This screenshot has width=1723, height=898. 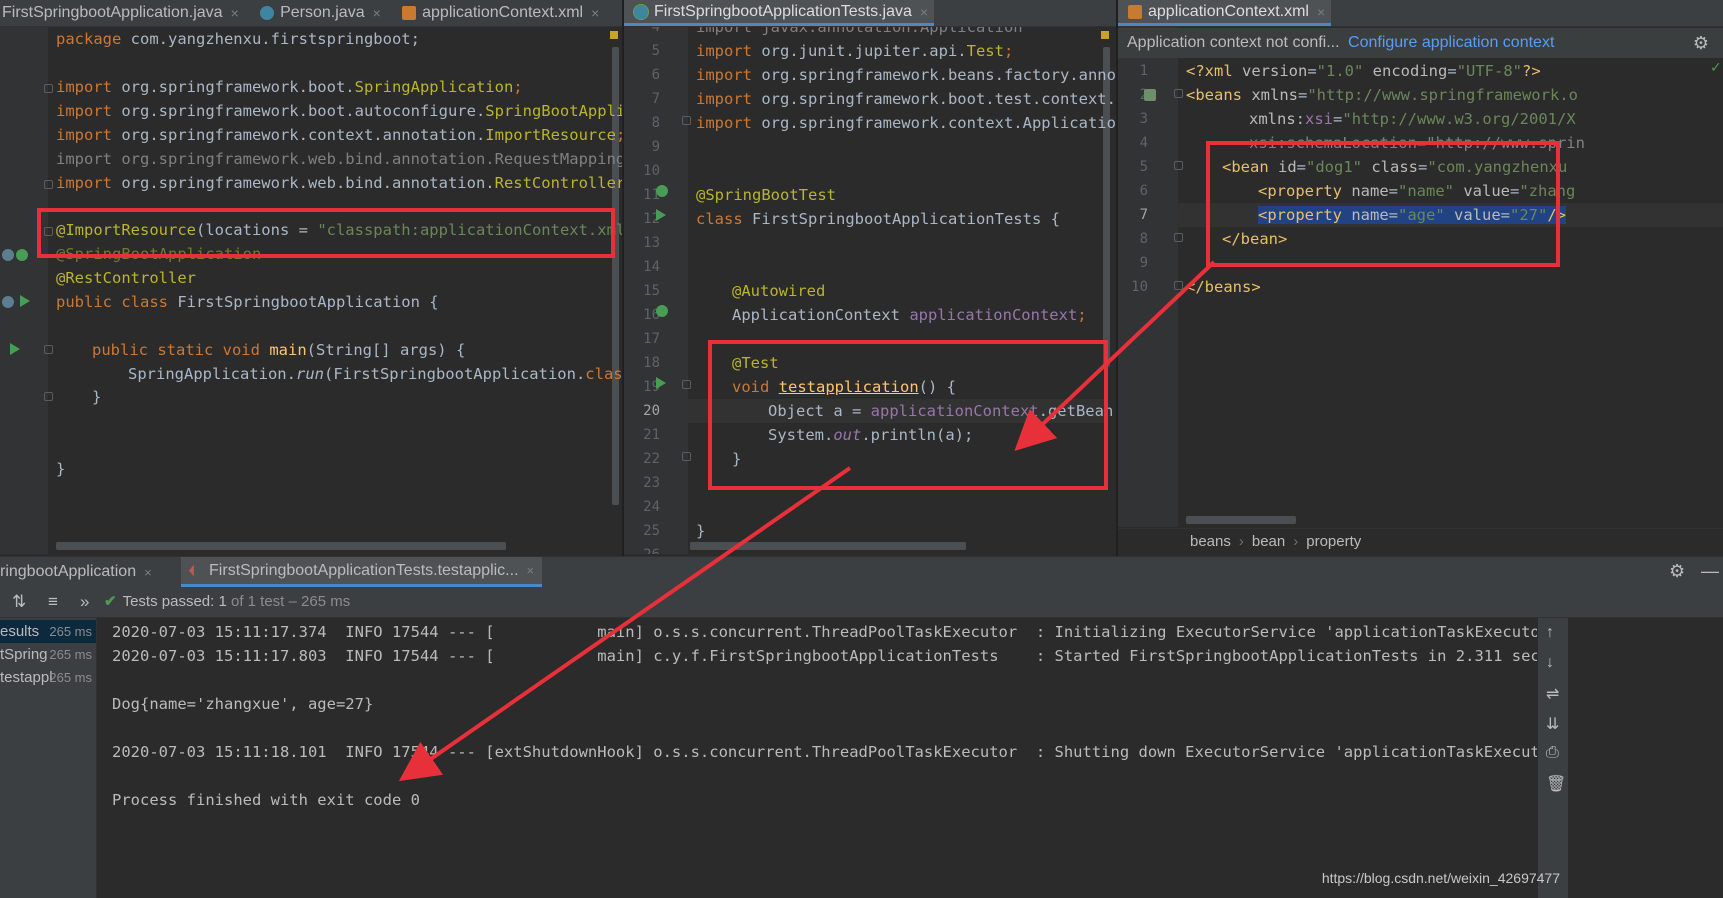 I want to click on line-number: 15, so click(x=651, y=291).